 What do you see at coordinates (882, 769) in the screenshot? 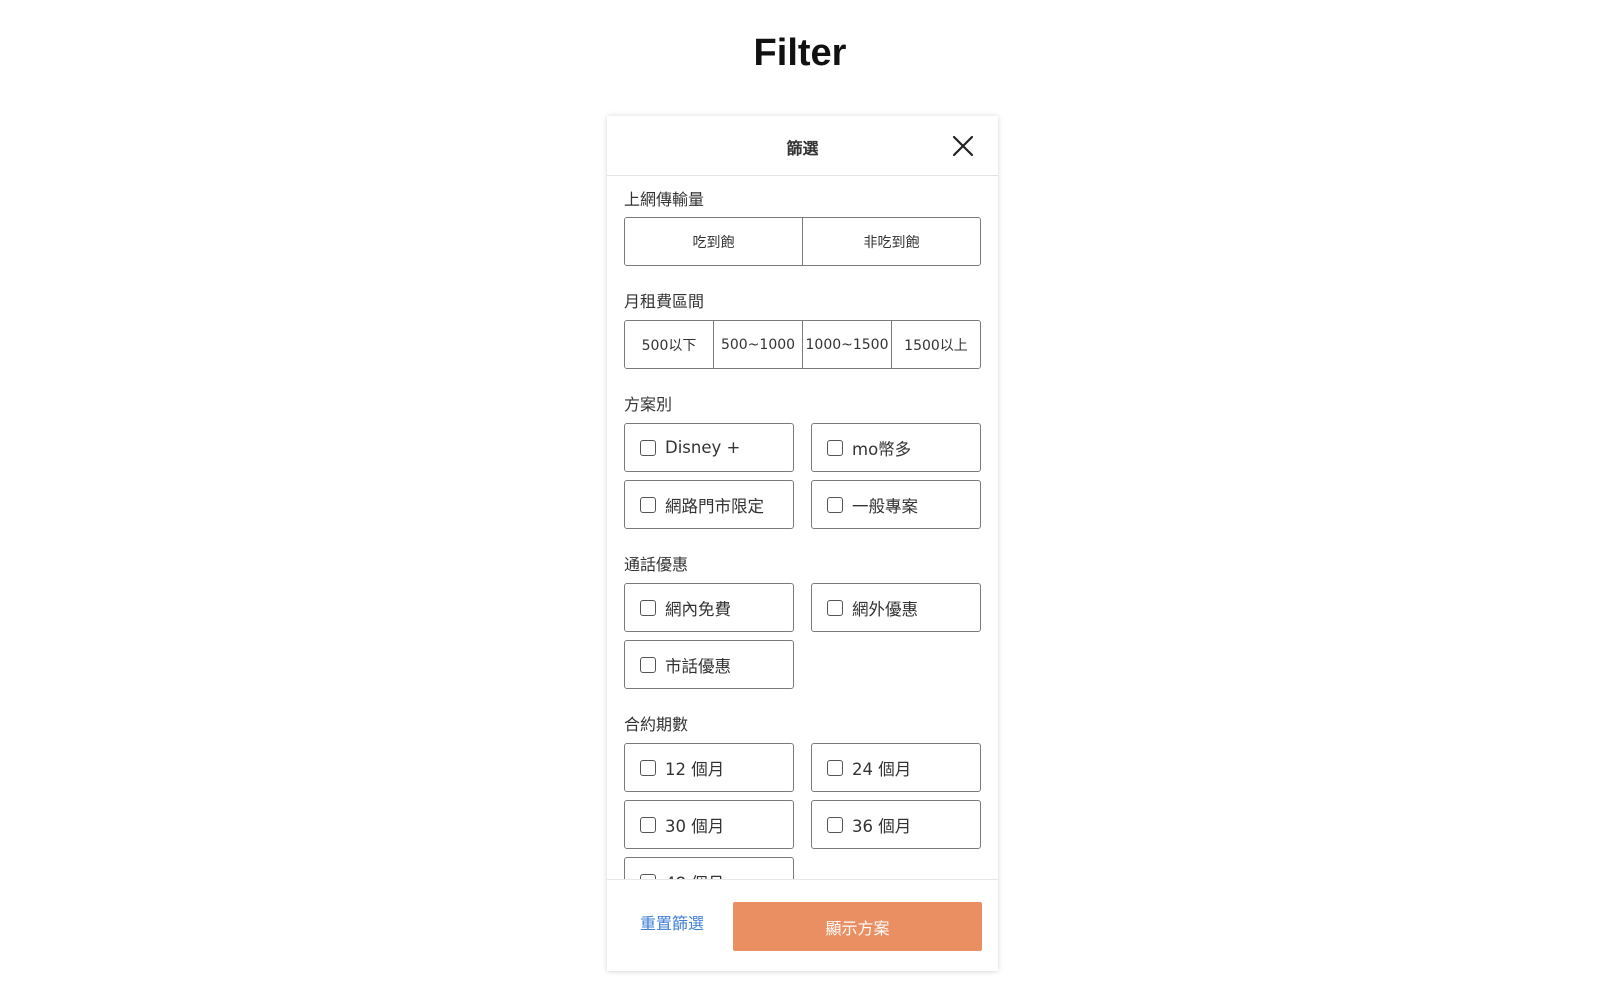
I see `checkbox-label: 24 個月` at bounding box center [882, 769].